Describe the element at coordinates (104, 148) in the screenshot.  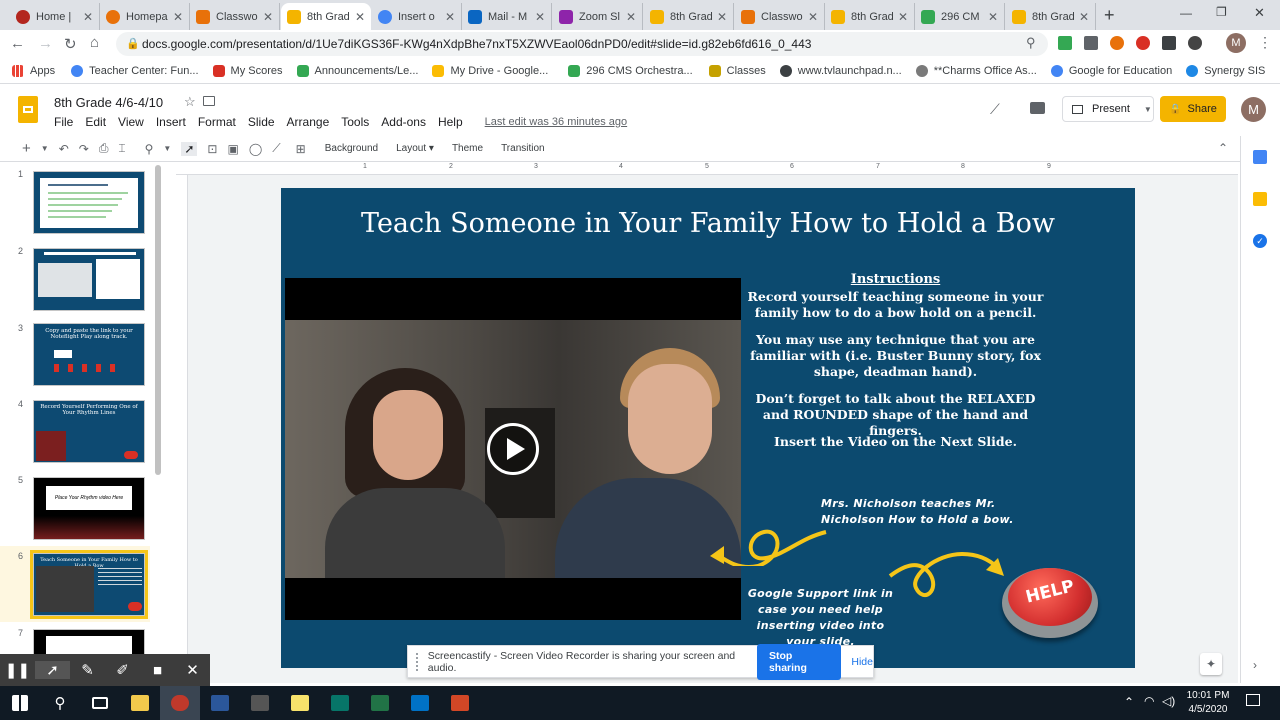
I see `print-icon: ⎙` at that location.